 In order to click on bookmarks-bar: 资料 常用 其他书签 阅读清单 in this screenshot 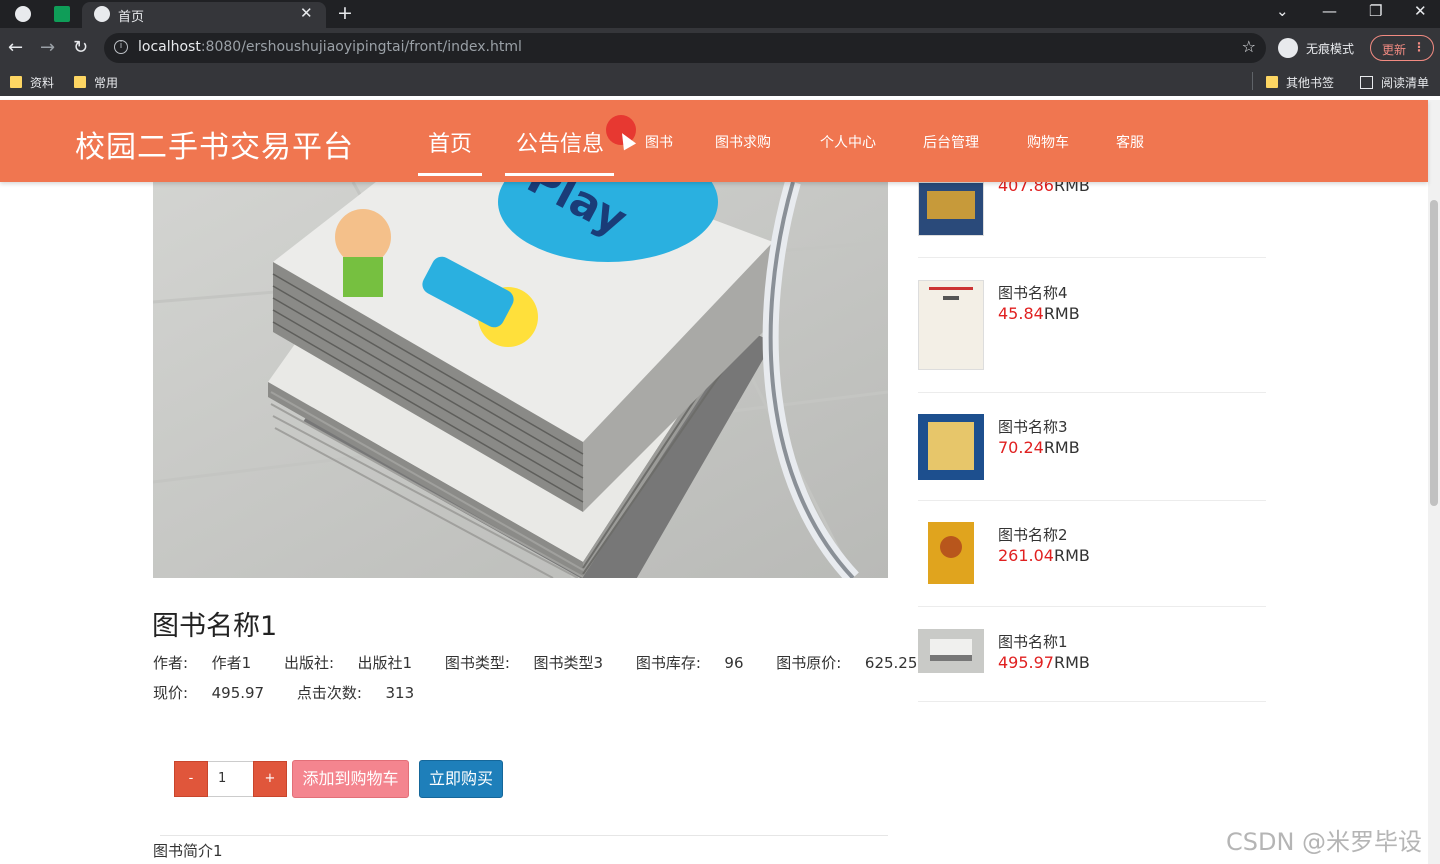, I will do `click(720, 82)`.